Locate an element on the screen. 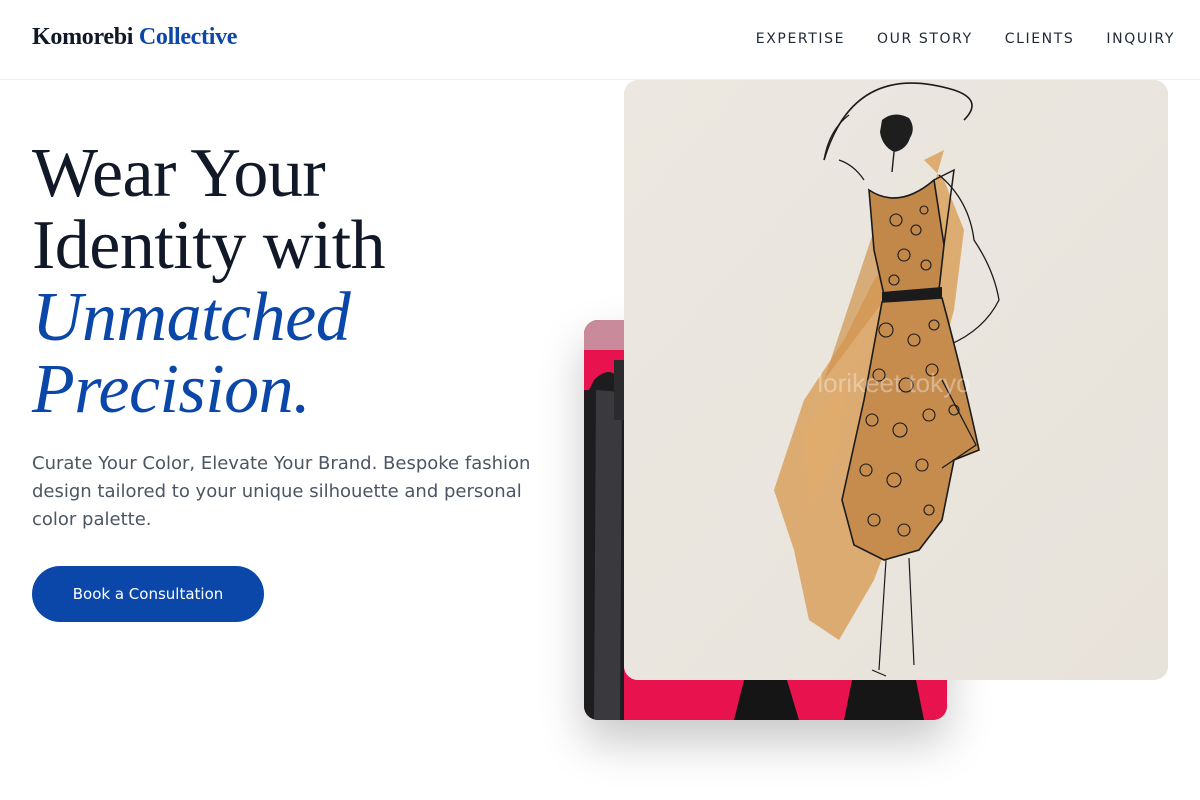 This screenshot has height=800, width=1200. hero-title-accent-line-1: Unmatched is located at coordinates (191, 317).